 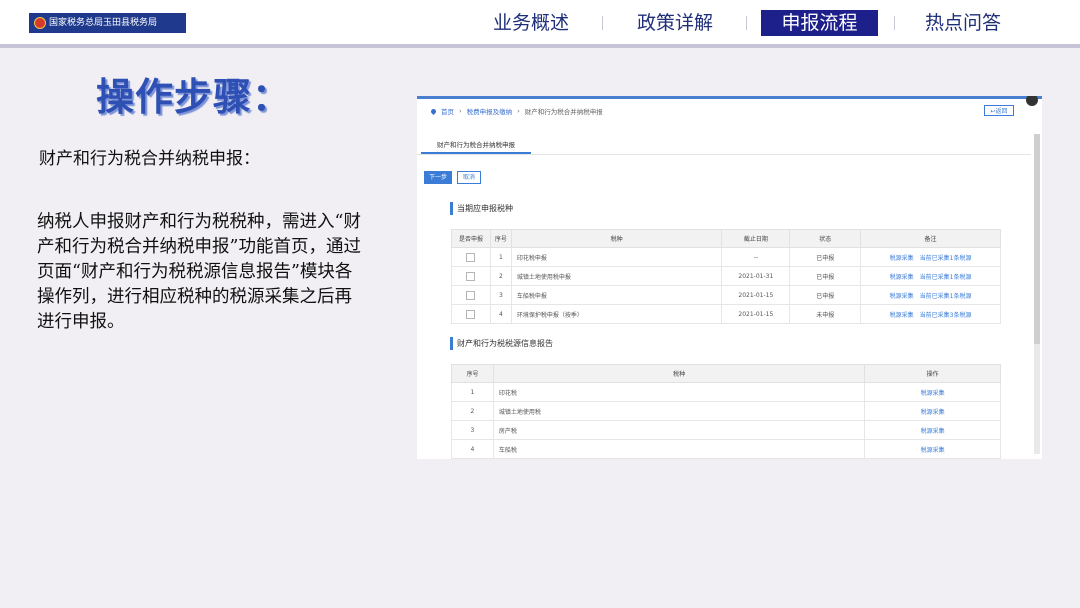 What do you see at coordinates (679, 392) in the screenshot?
I see `tax-name: 印花税` at bounding box center [679, 392].